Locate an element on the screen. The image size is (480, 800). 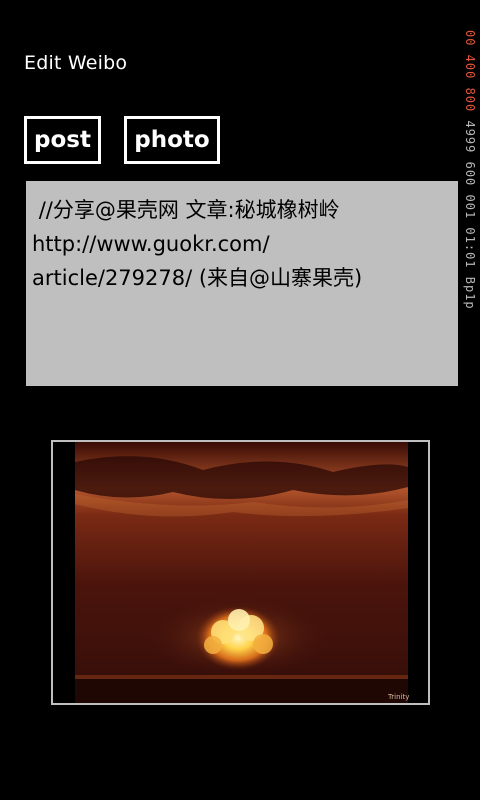
svg-text: Trinity is located at coordinates (398, 697).